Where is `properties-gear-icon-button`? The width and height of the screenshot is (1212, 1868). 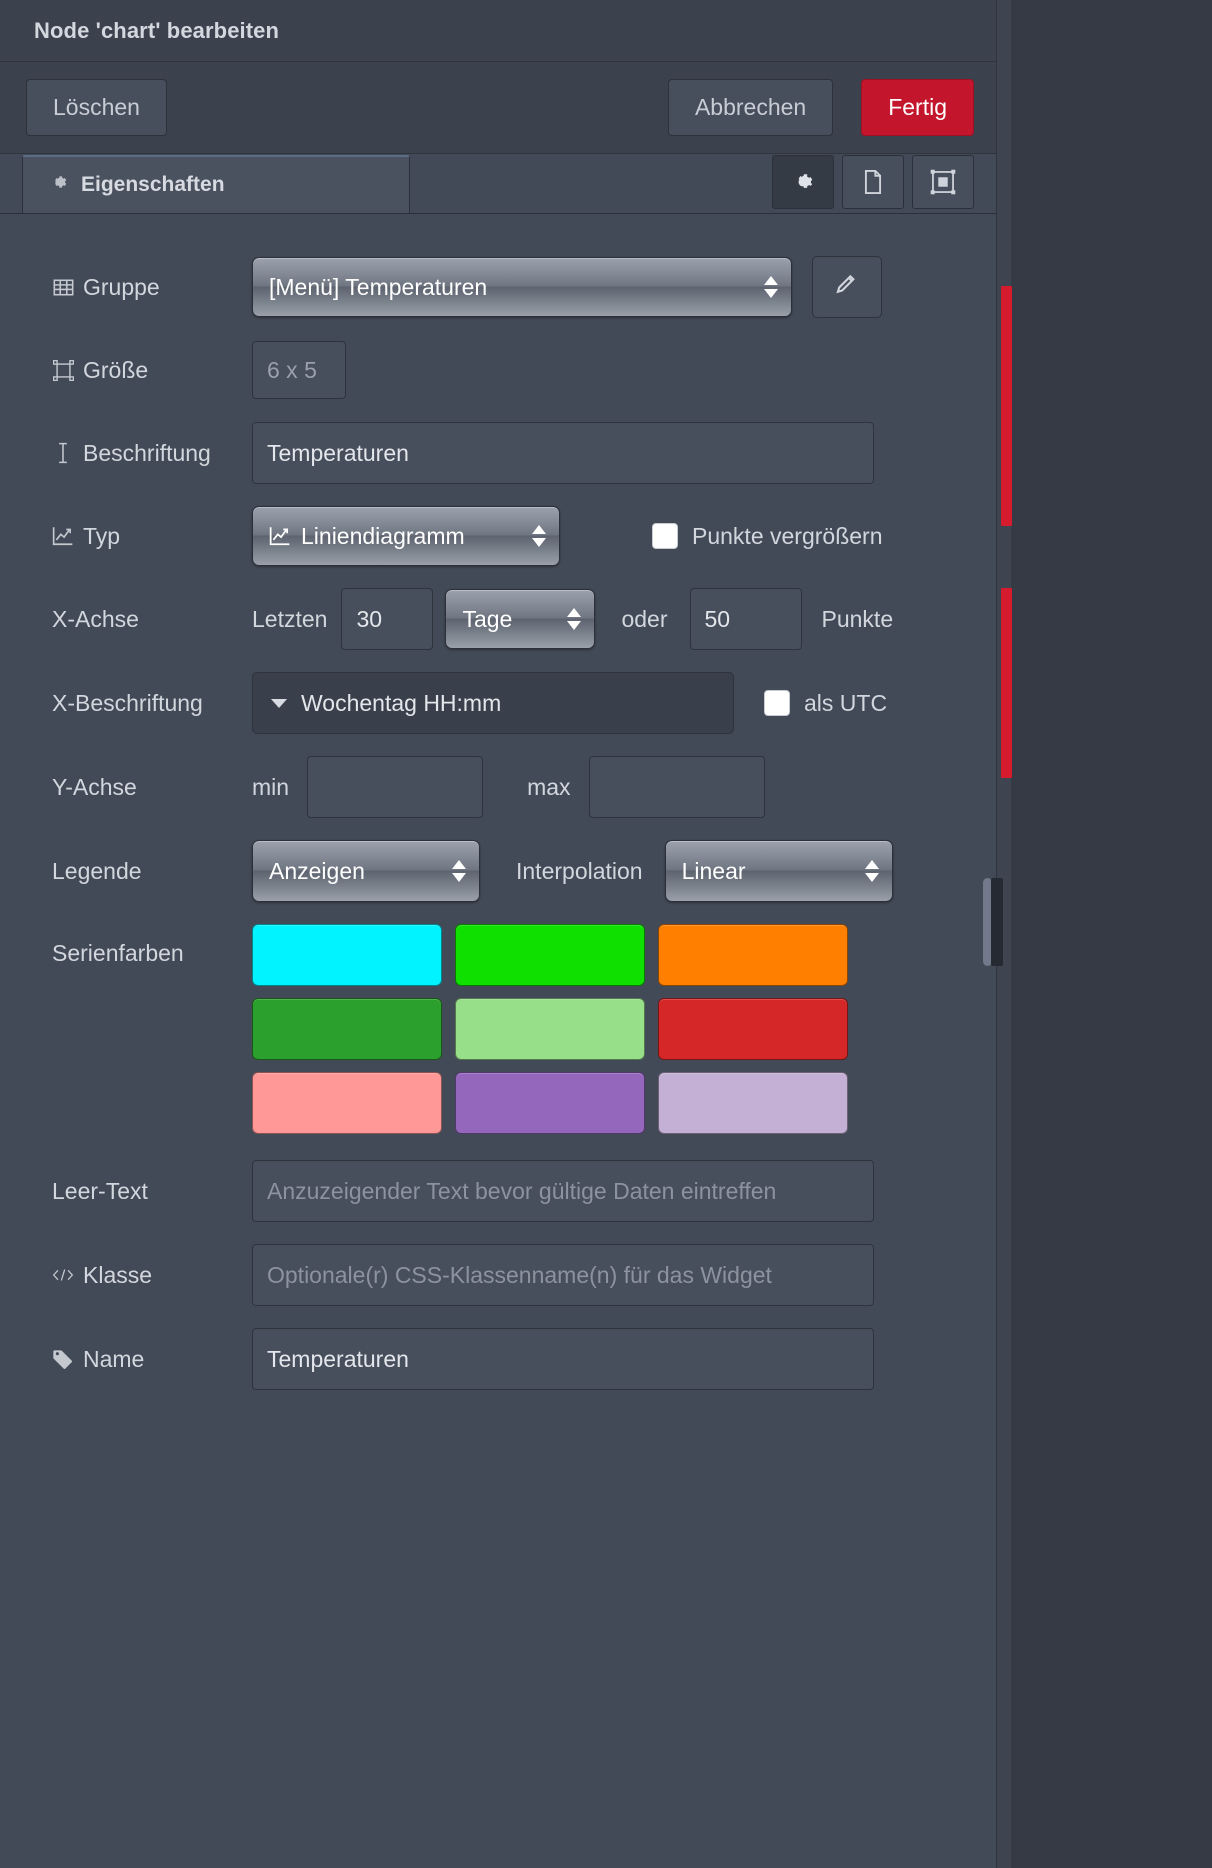
properties-gear-icon-button is located at coordinates (803, 182).